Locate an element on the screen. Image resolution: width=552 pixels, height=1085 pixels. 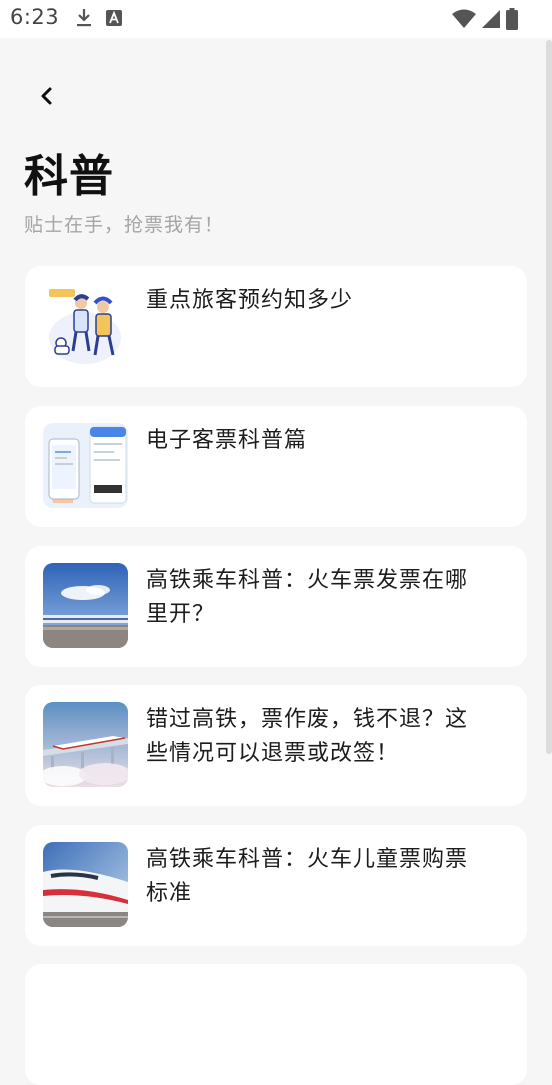
article-card: 高铁乘车科普：火车儿童票购票标准 is located at coordinates (276, 885).